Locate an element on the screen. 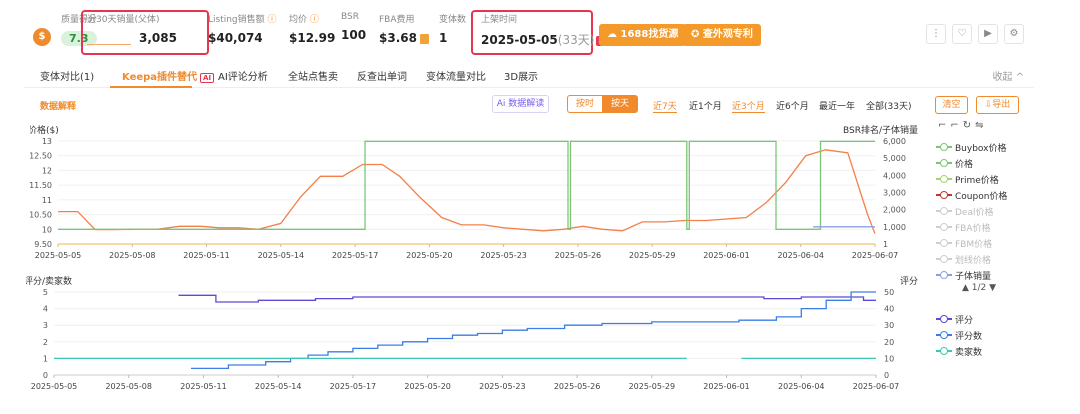 The height and width of the screenshot is (414, 1080). y2-tick-label: 4,000 is located at coordinates (894, 175).